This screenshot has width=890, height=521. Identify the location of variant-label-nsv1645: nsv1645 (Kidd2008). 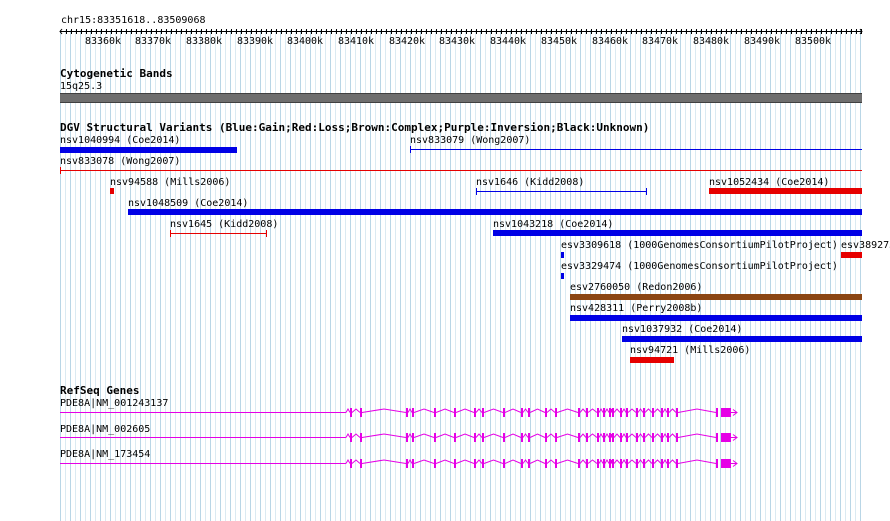
(224, 224).